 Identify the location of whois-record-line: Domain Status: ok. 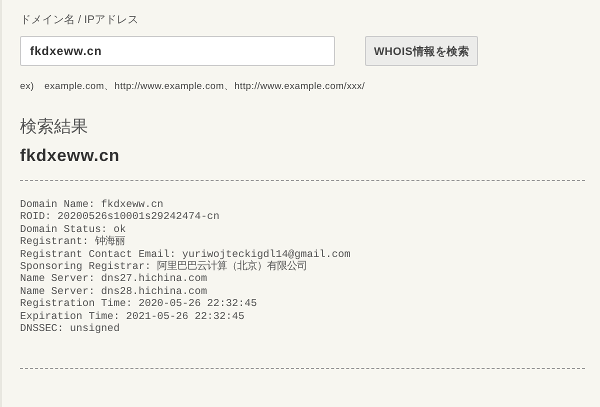
(74, 230).